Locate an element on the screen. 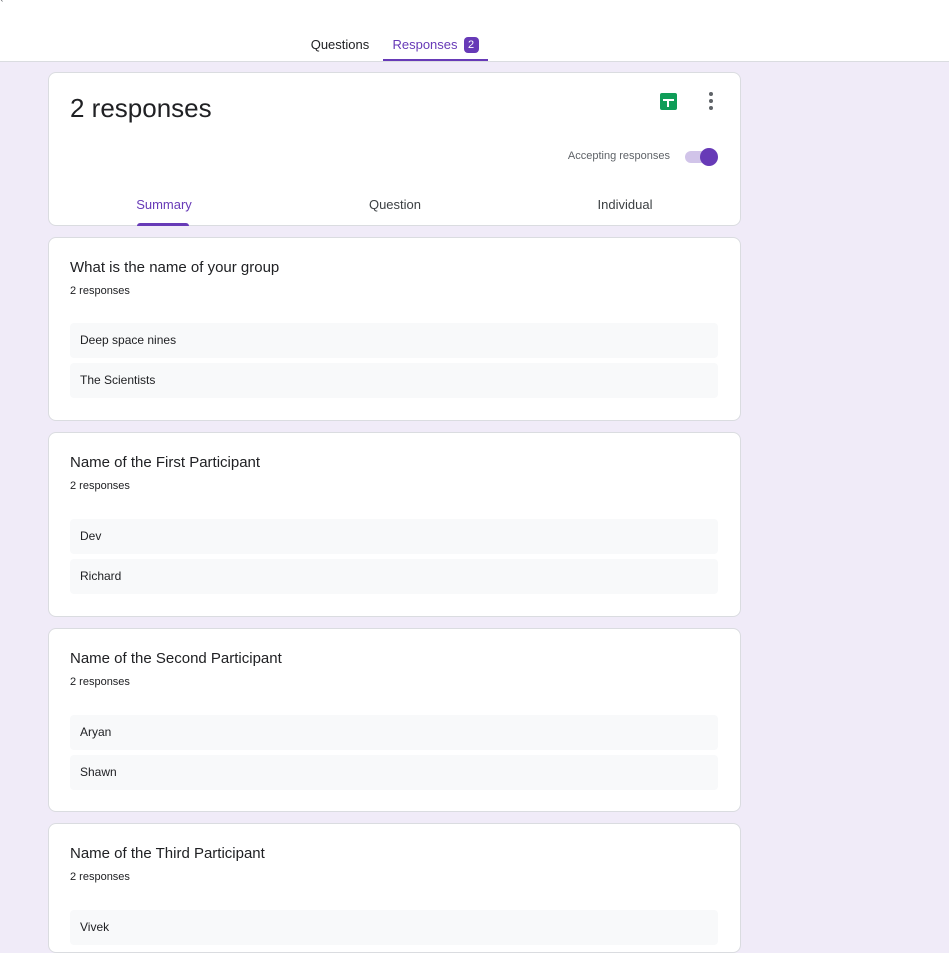  toggle-knob is located at coordinates (709, 157).